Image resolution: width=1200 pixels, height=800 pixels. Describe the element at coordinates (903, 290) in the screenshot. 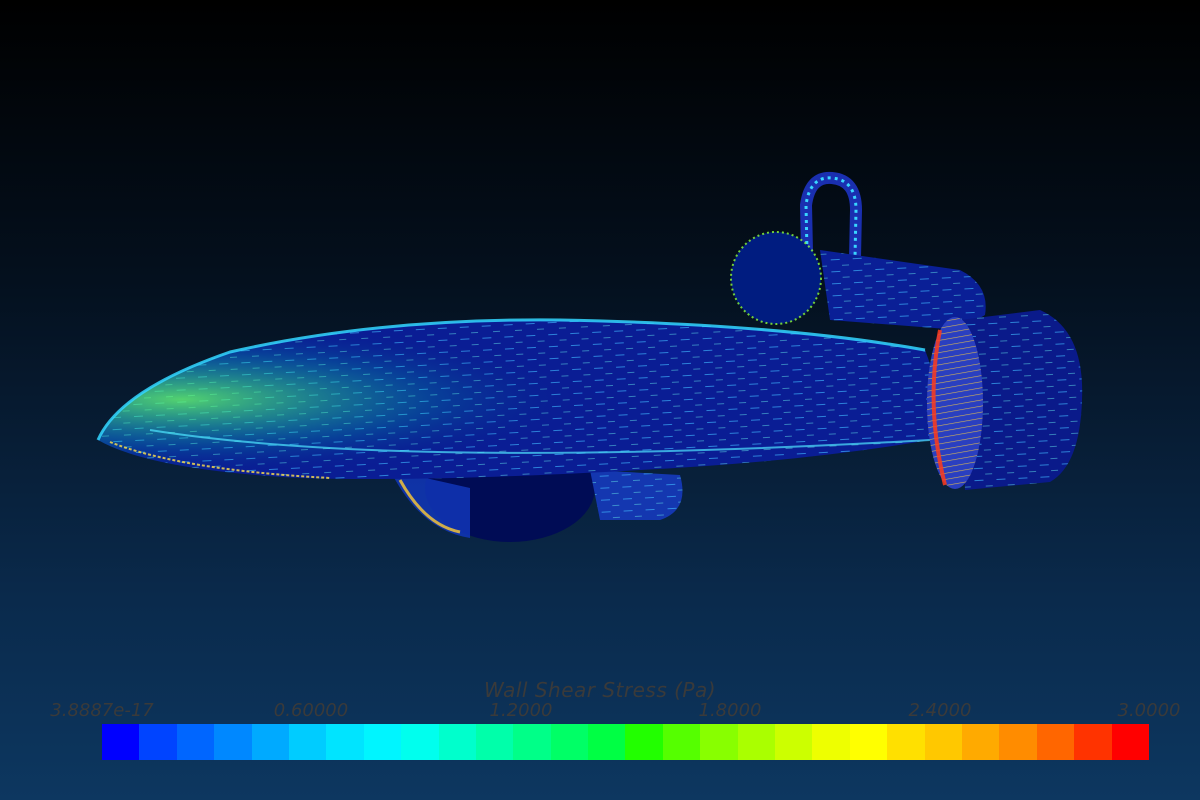

I see `rear-engine-cover` at that location.